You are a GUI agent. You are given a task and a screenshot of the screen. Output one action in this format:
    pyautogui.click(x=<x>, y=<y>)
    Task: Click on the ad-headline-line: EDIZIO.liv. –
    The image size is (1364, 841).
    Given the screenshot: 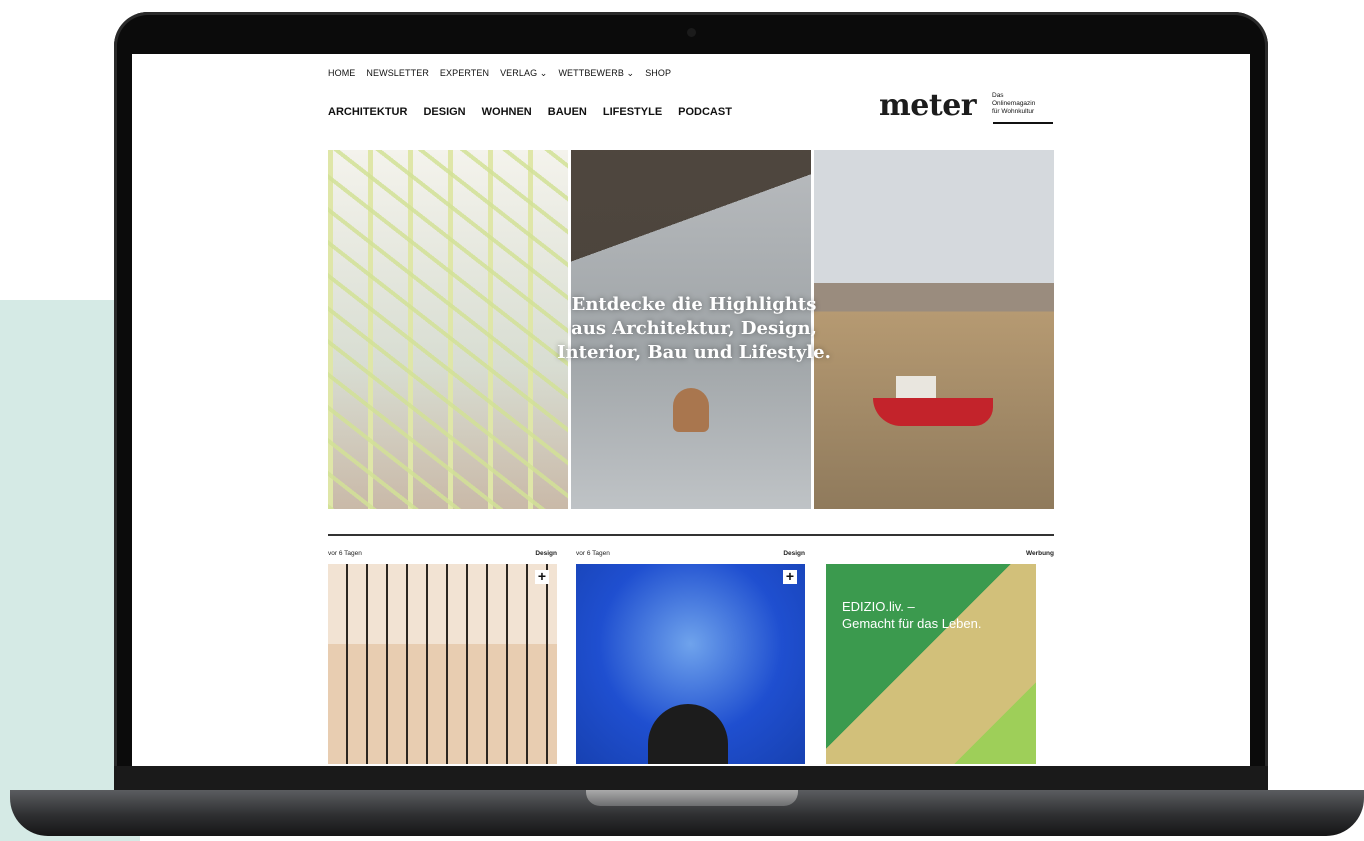 What is the action you would take?
    pyautogui.click(x=878, y=606)
    